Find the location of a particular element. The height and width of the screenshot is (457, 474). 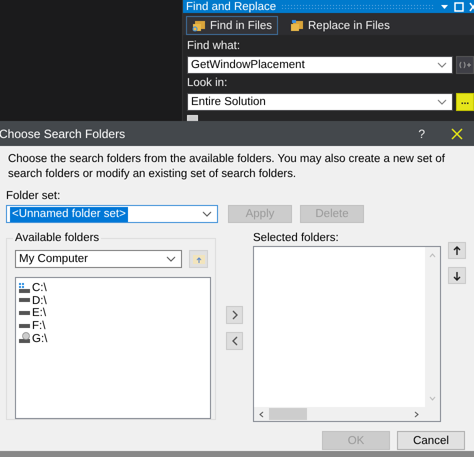

move-up-button is located at coordinates (457, 250).